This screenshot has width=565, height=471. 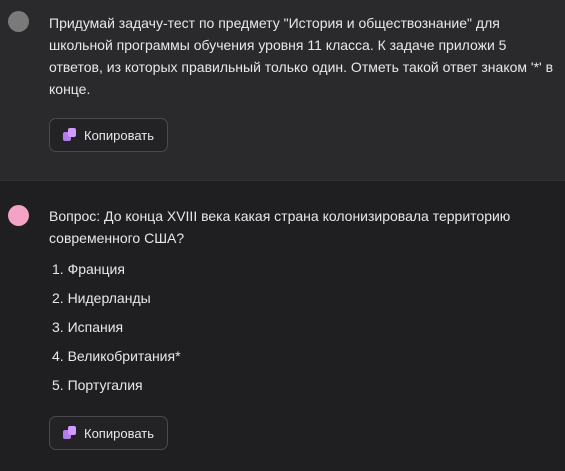 I want to click on user-avatar, so click(x=18, y=21).